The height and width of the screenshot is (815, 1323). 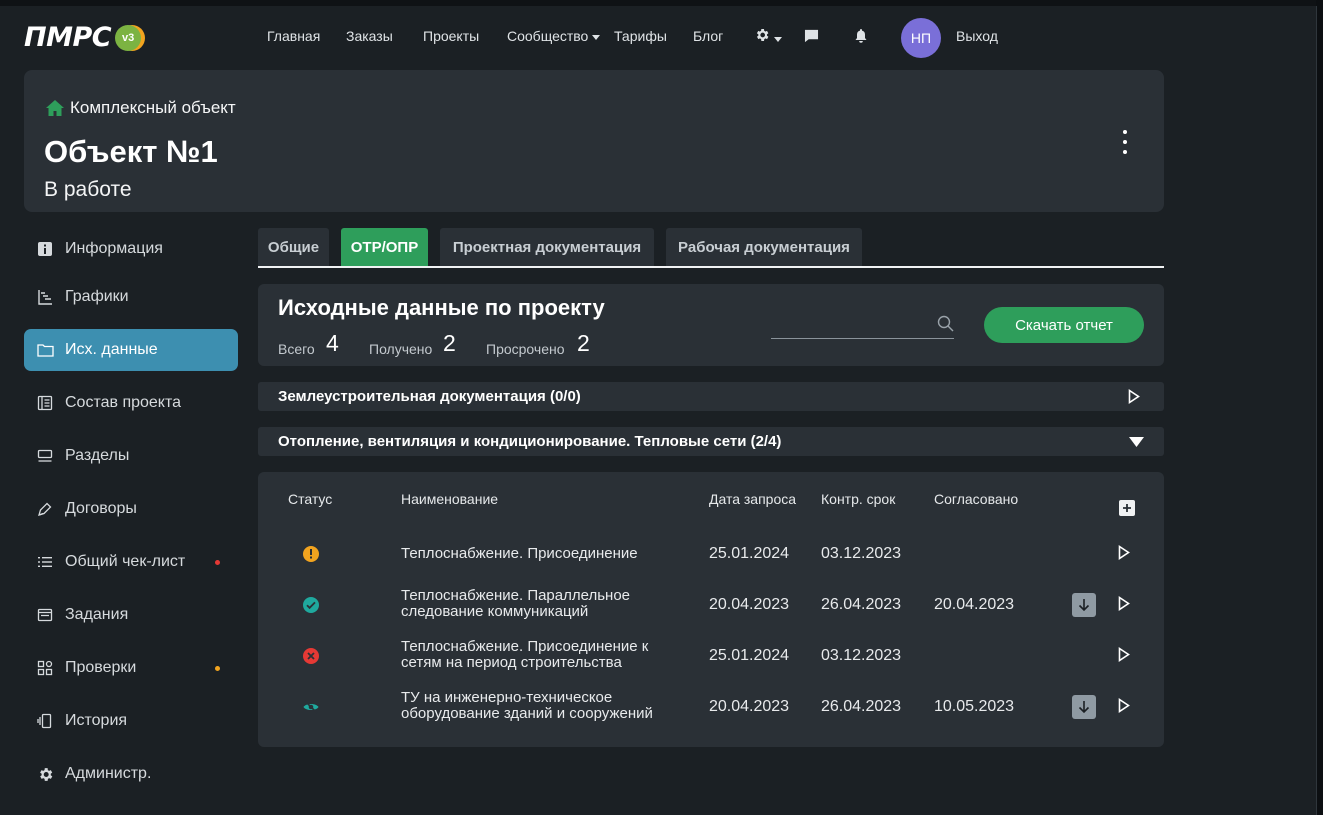 I want to click on sidebar-item-label: Общий чек-лист, so click(x=125, y=561).